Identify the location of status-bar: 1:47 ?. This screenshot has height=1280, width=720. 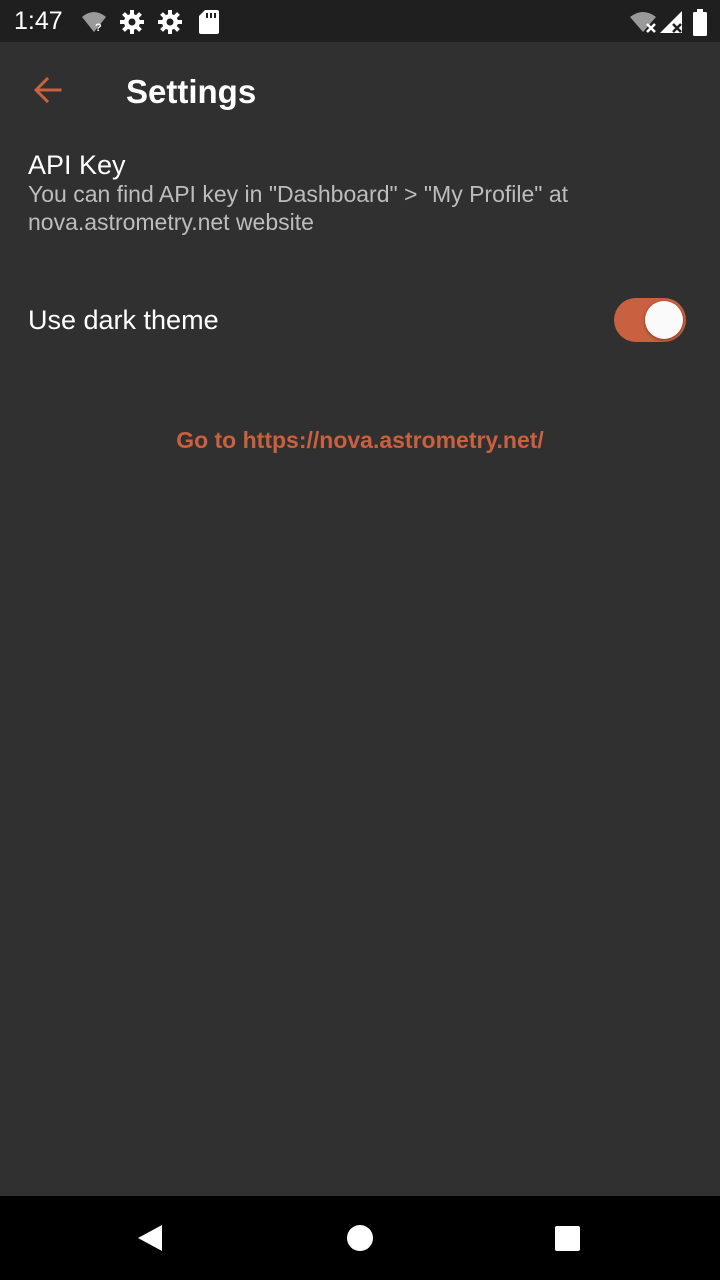
(360, 21).